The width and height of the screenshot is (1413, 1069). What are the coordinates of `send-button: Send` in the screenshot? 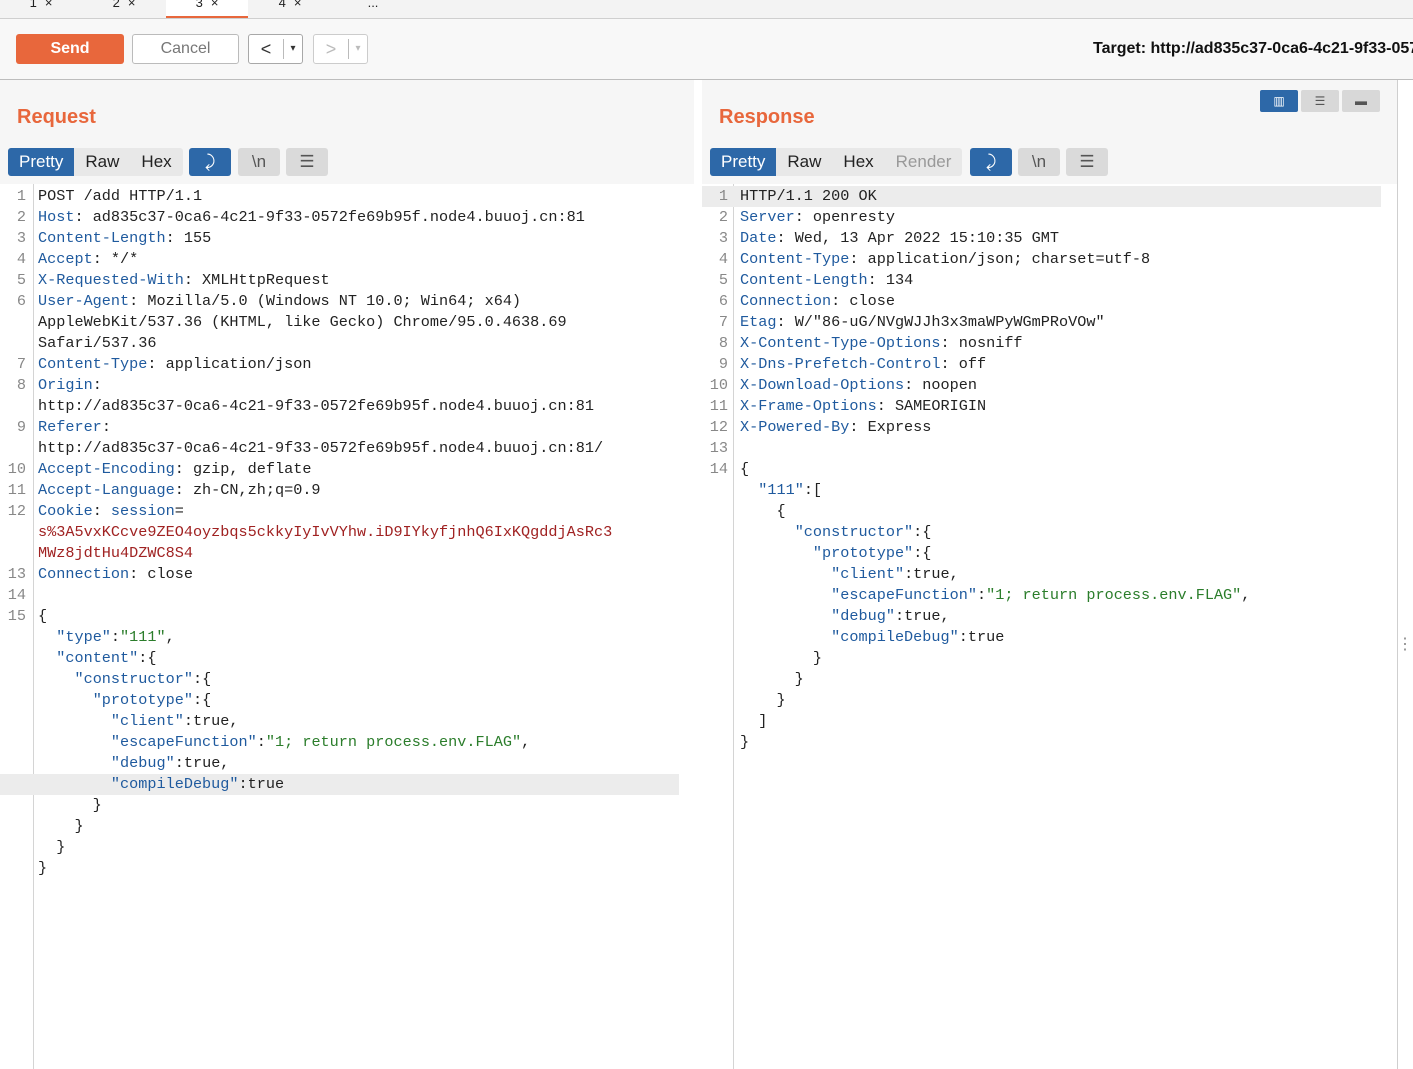 It's located at (70, 49).